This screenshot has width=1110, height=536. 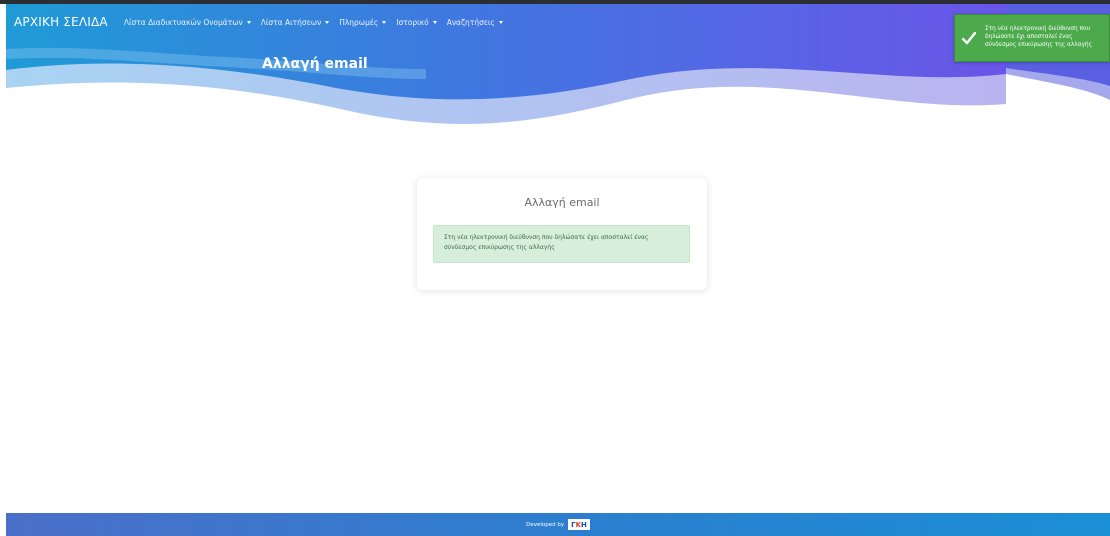 I want to click on nav-item-history: Ιστορικό, so click(x=416, y=22).